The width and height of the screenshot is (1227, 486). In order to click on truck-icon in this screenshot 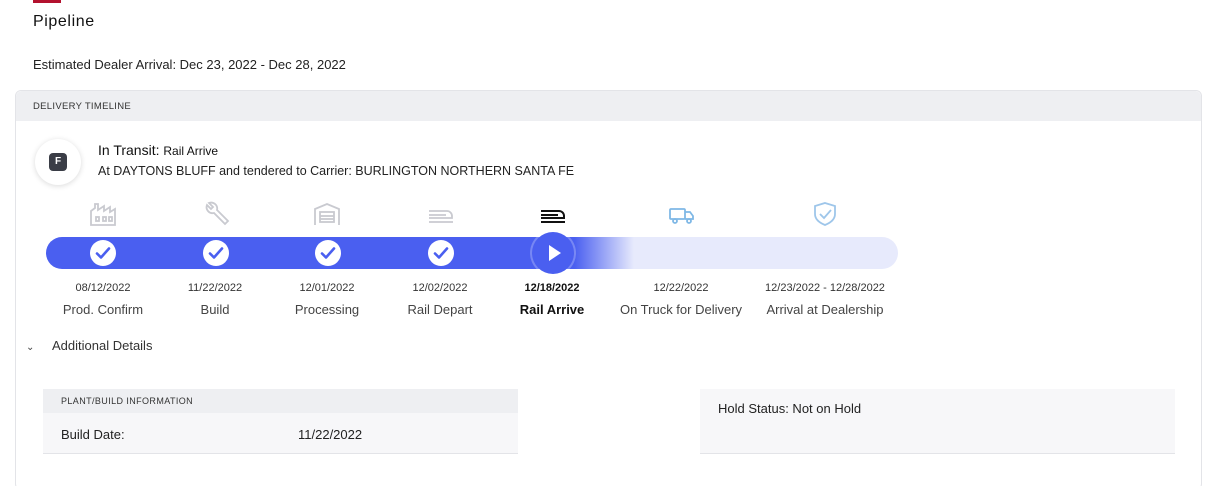, I will do `click(682, 214)`.